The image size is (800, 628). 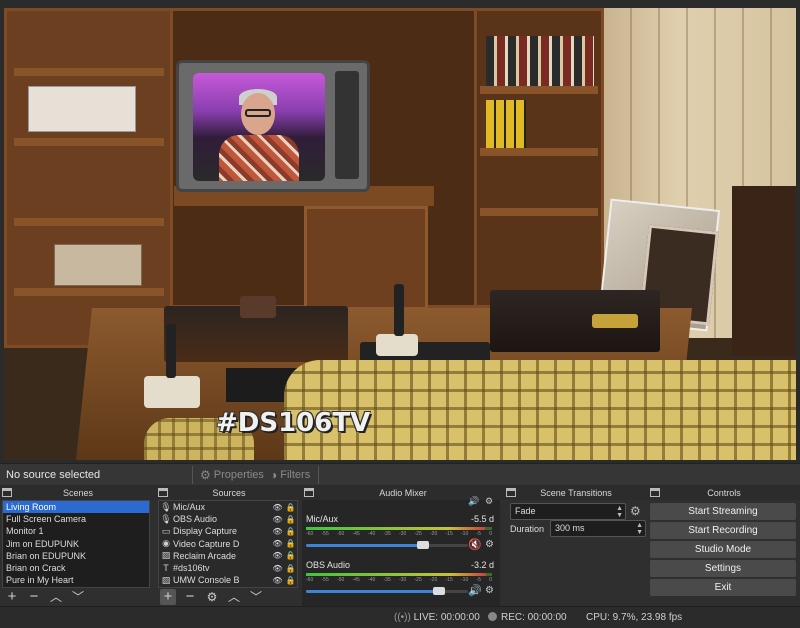 I want to click on game-cartridge, so click(x=258, y=307).